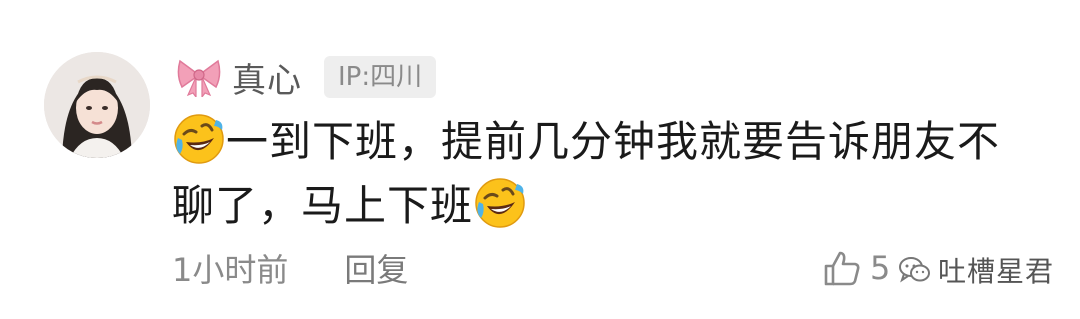 The width and height of the screenshot is (1080, 319). What do you see at coordinates (230, 270) in the screenshot?
I see `comment-timestamp: 1小时前` at bounding box center [230, 270].